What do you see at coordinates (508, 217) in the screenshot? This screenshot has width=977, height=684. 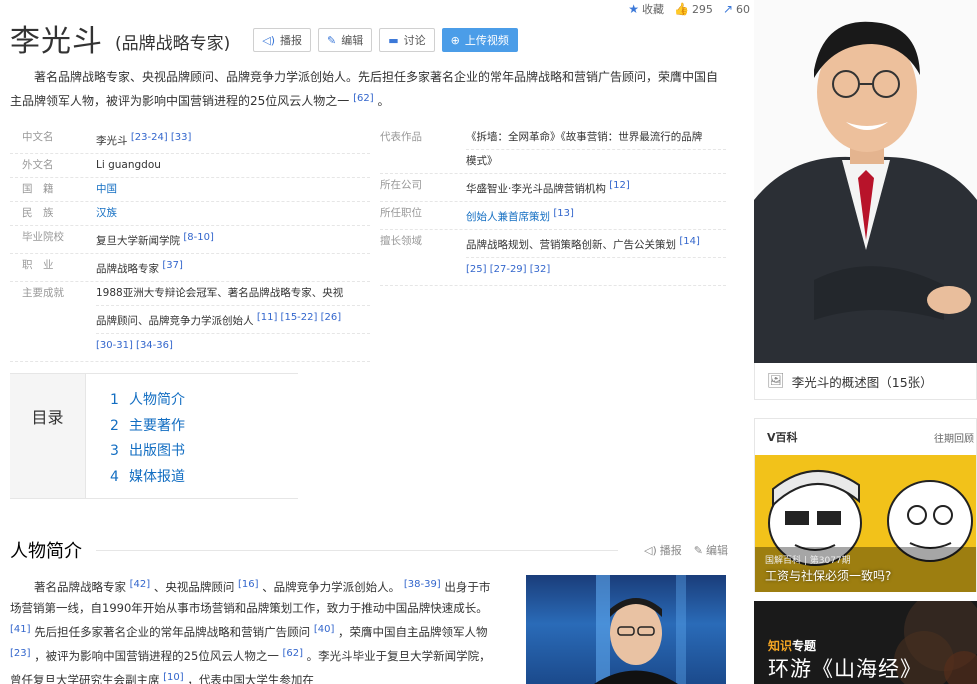 I see `position-link: 创始人兼首席策划` at bounding box center [508, 217].